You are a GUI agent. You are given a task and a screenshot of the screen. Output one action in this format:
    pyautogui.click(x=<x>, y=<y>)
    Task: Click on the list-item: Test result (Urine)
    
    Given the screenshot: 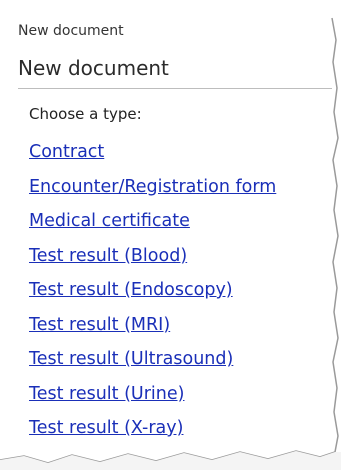 What is the action you would take?
    pyautogui.click(x=152, y=399)
    